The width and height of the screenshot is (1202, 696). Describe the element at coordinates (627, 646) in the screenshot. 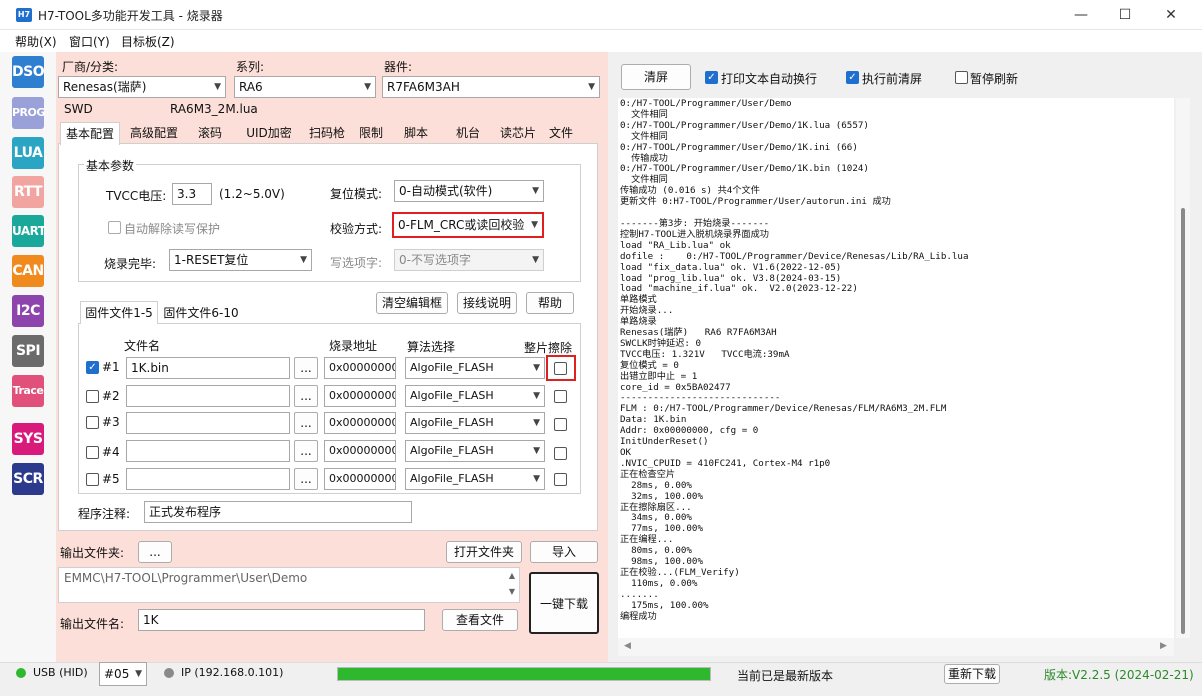

I see `scroll-left-icon: ◀` at that location.